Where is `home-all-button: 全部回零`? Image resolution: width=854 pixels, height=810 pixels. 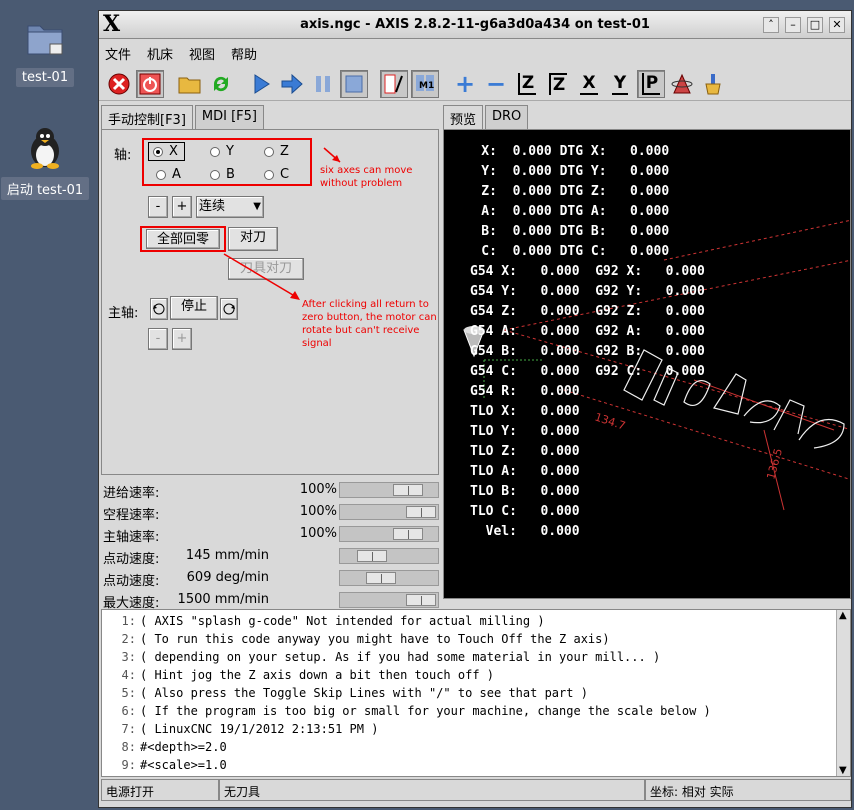
home-all-button: 全部回零 is located at coordinates (183, 239).